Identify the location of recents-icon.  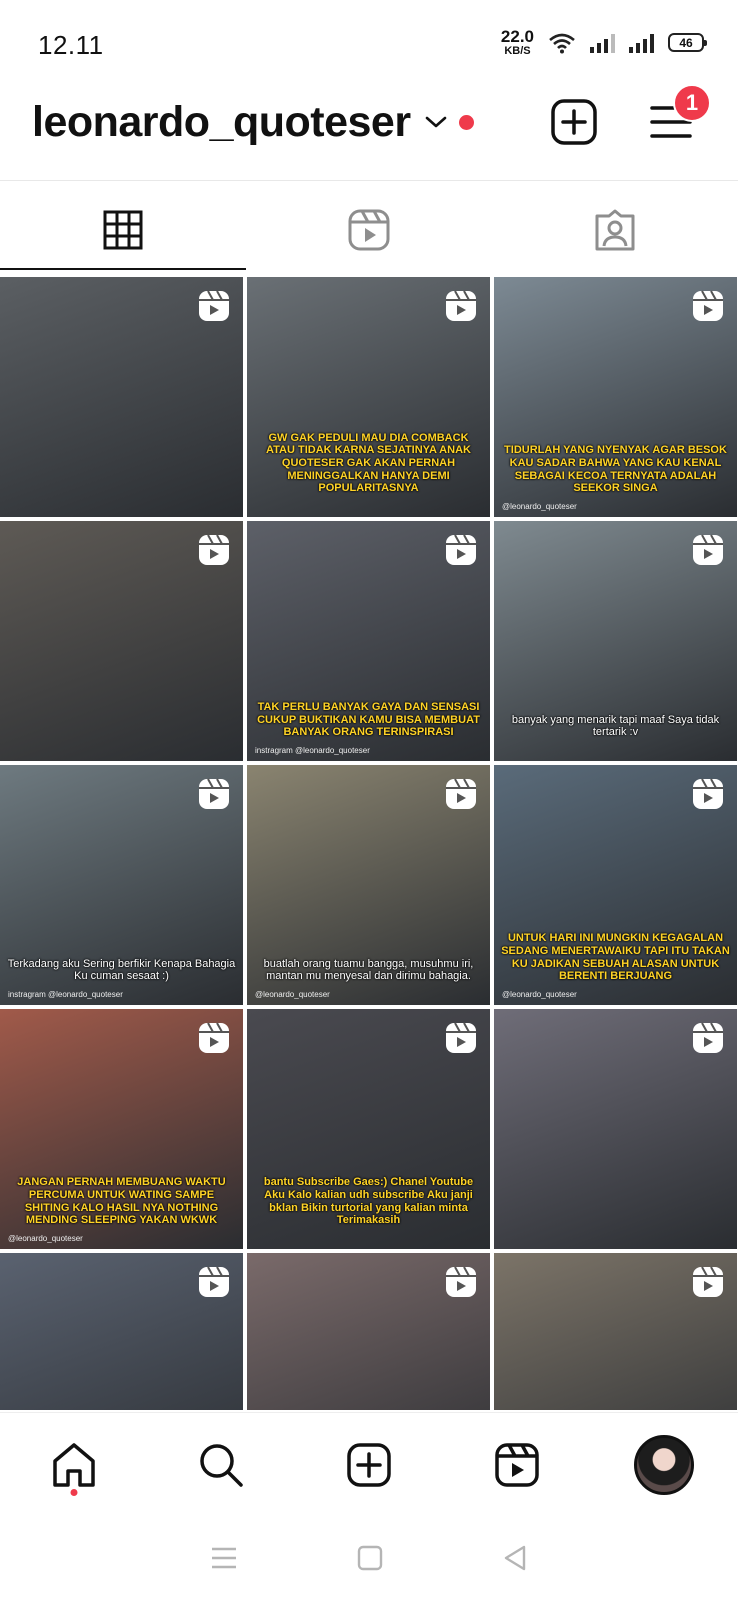
(224, 1558).